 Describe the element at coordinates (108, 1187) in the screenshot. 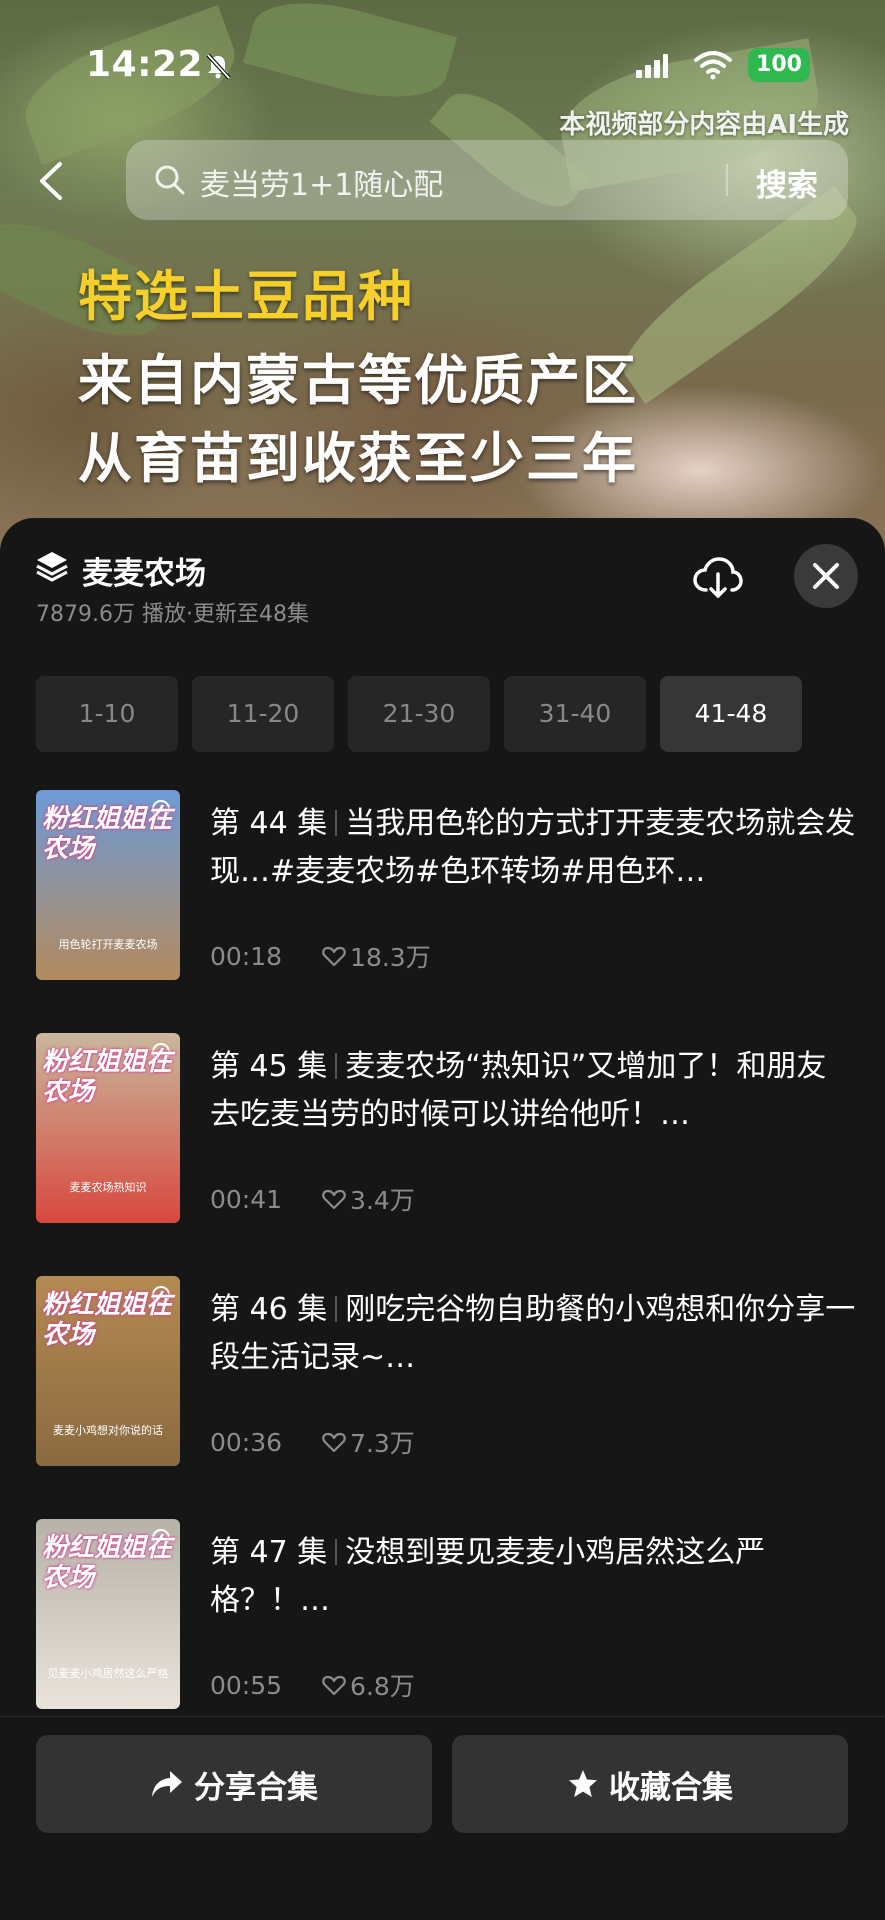

I see `thumbnail-subtitle: 麦麦农场热知识` at that location.